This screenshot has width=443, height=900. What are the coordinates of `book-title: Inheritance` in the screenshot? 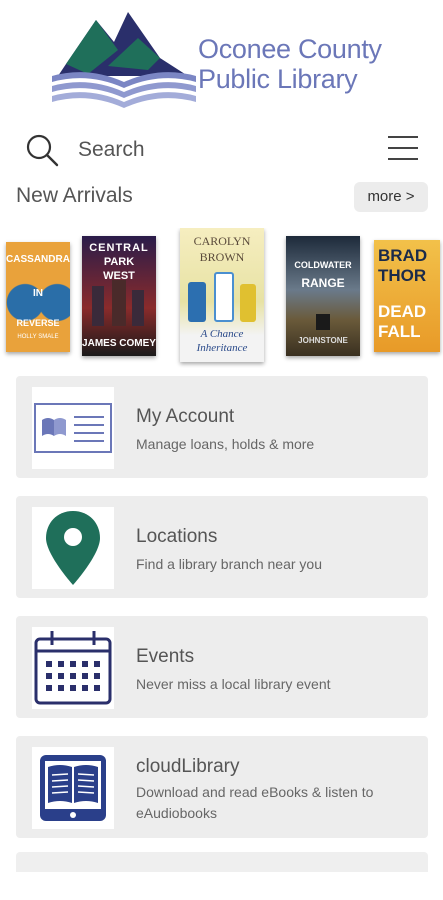 It's located at (222, 348).